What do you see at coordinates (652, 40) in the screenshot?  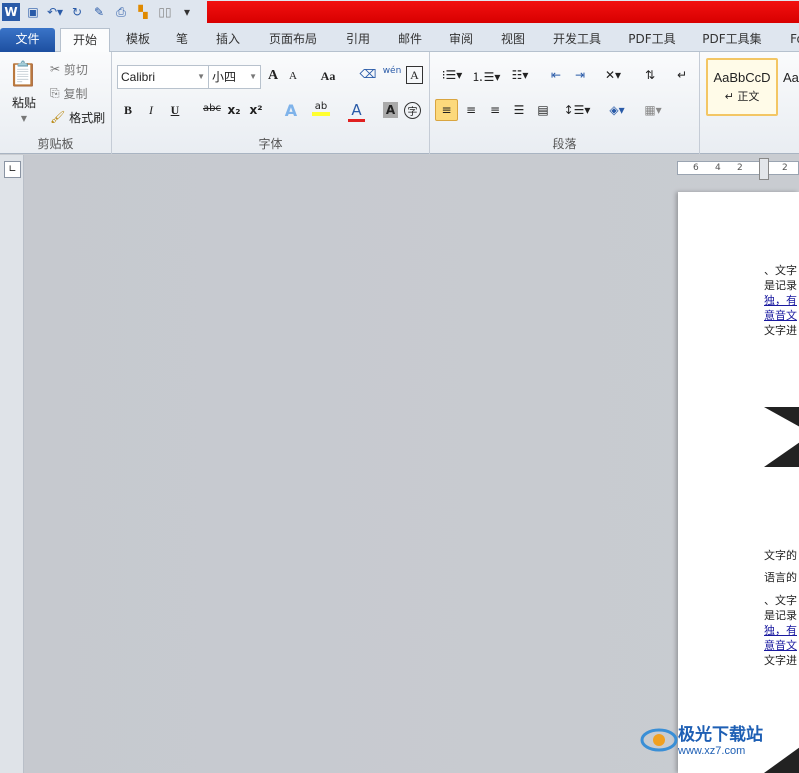 I see `tab-pdf-tools: PDF工具` at bounding box center [652, 40].